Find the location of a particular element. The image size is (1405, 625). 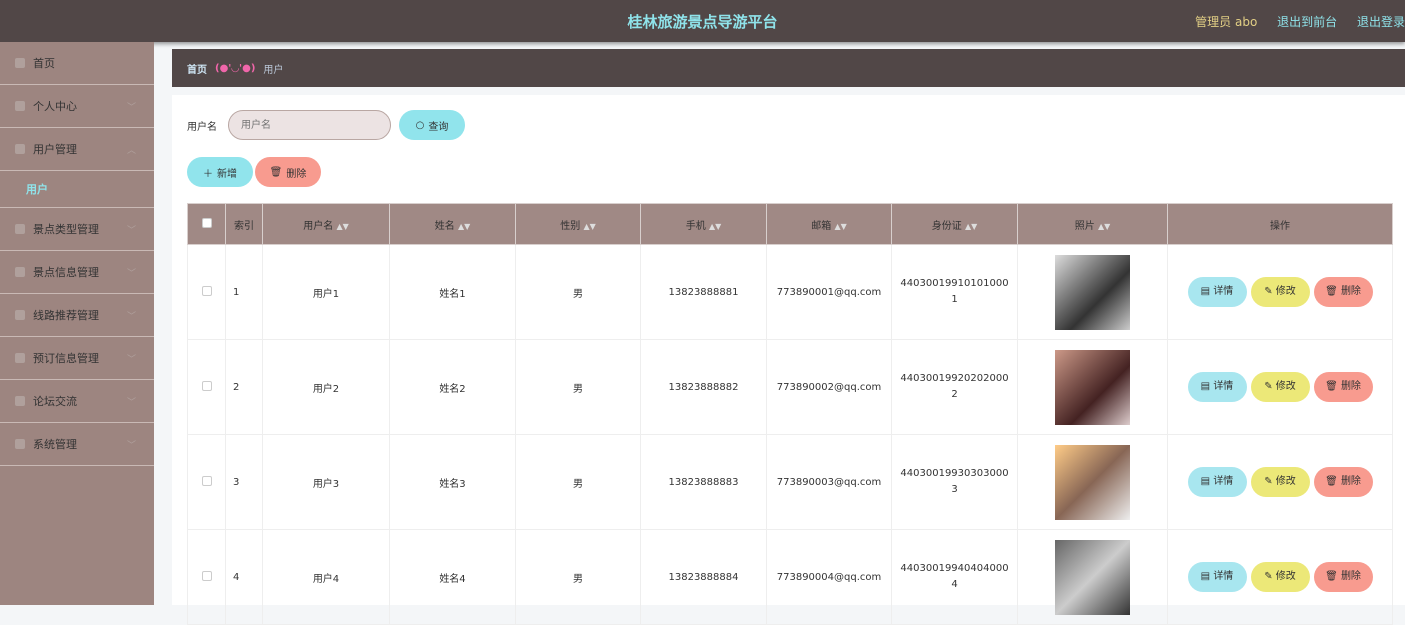

column-header: 姓名 ▲▼ is located at coordinates (452, 224).